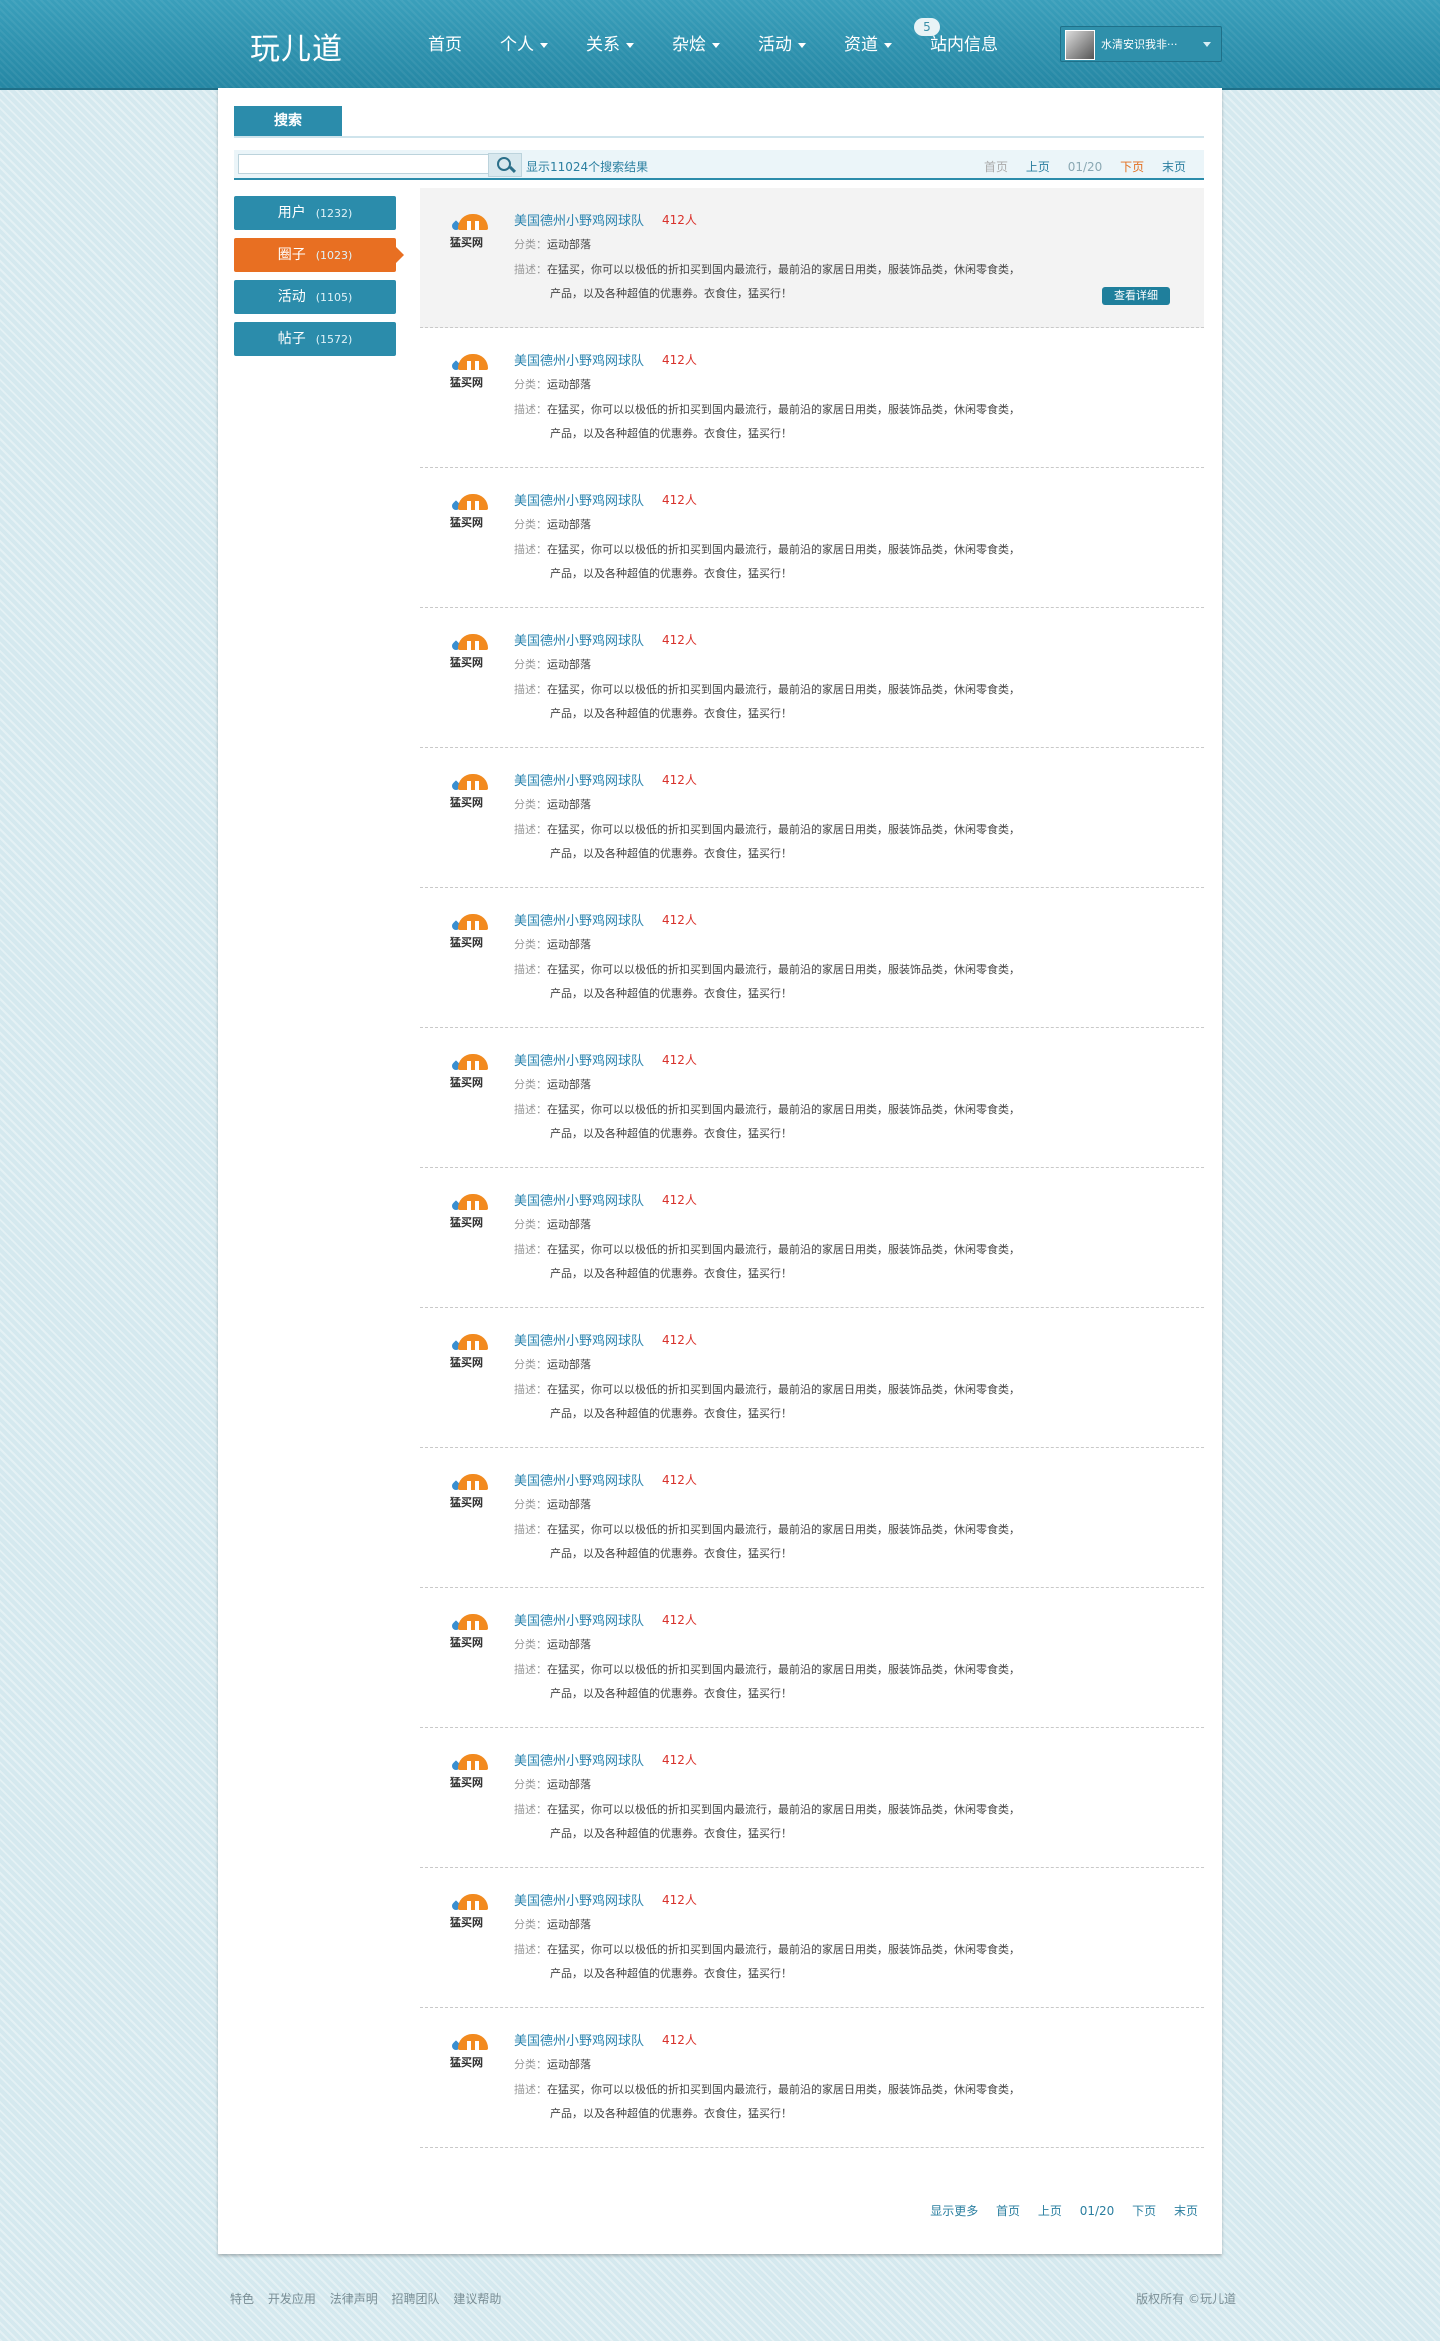 The image size is (1440, 2341). I want to click on category-posts: 帖子 (1572), so click(315, 339).